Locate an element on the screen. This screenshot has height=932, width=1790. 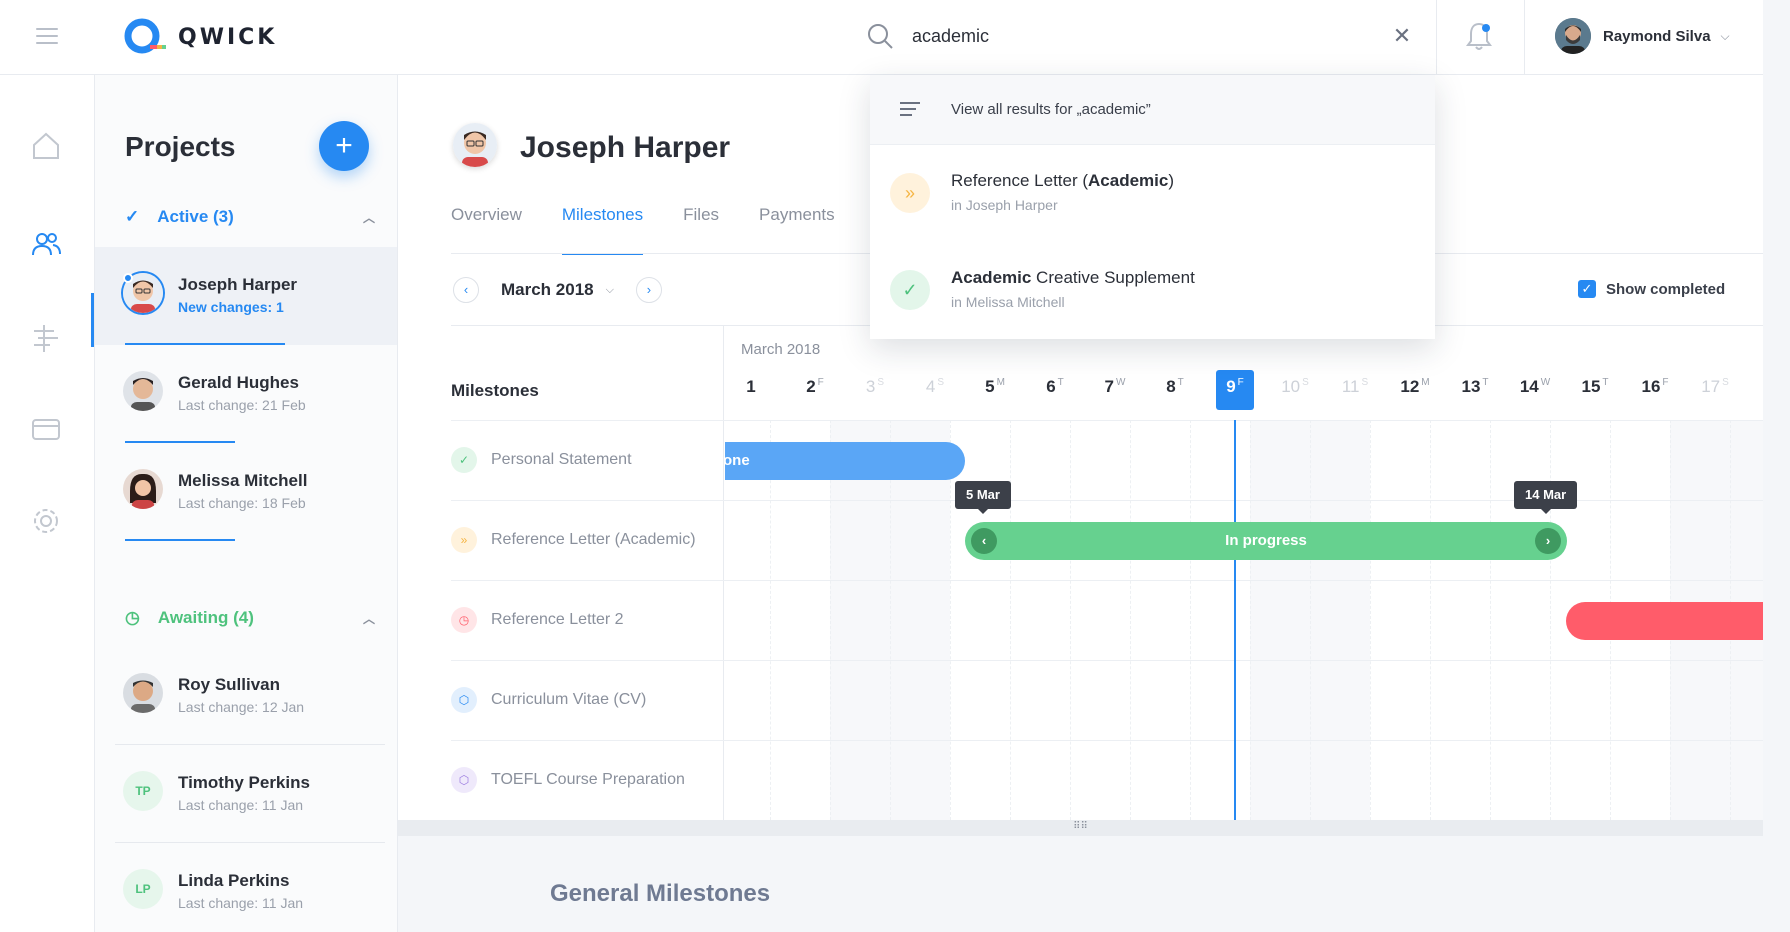
forward-icon: » is located at coordinates (464, 540).